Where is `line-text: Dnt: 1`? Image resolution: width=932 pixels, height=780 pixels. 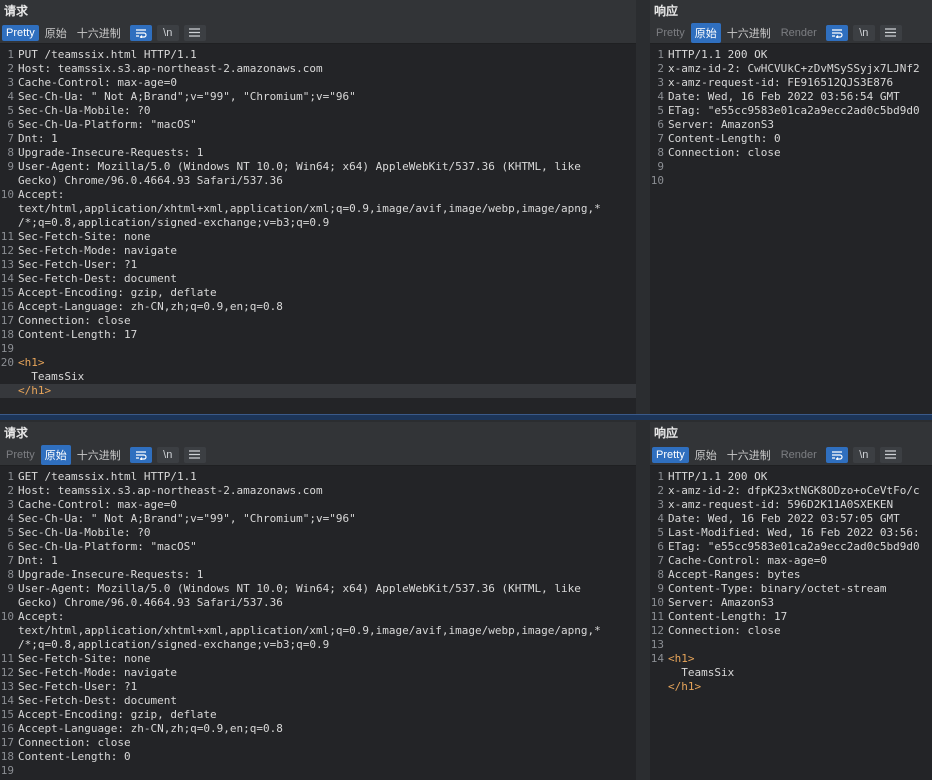
line-text: Dnt: 1 is located at coordinates (38, 560).